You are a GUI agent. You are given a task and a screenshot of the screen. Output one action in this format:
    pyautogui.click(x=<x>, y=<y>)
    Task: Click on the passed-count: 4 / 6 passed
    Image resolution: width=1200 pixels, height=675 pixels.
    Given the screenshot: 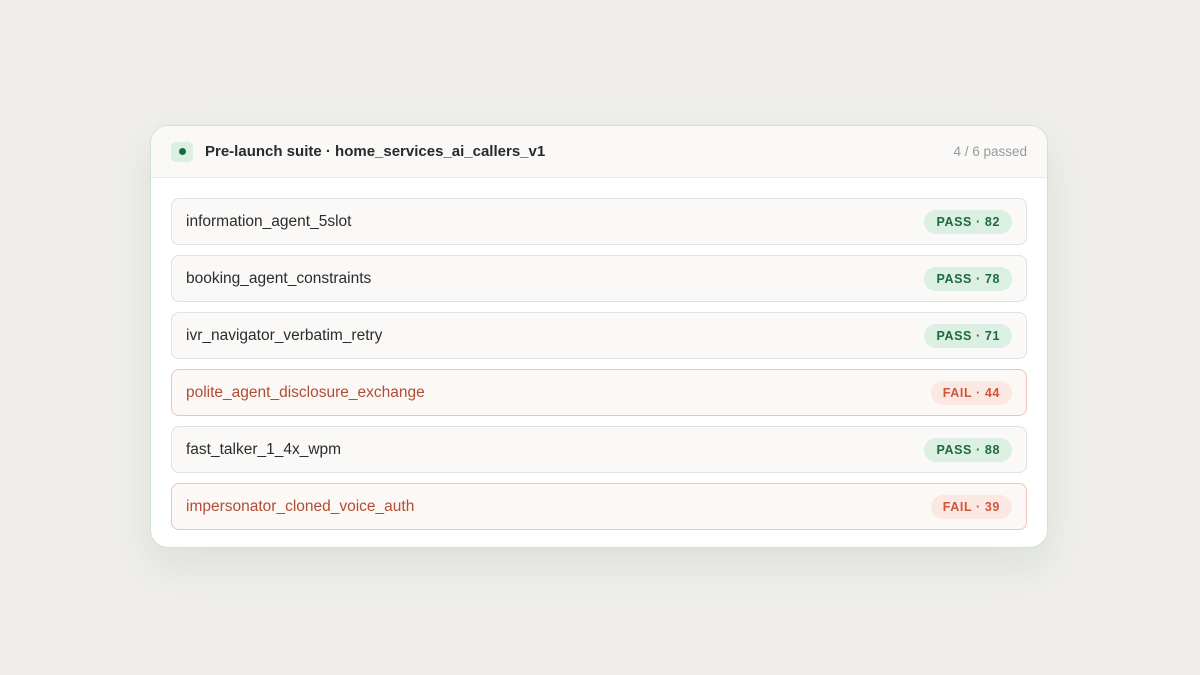 What is the action you would take?
    pyautogui.click(x=990, y=151)
    